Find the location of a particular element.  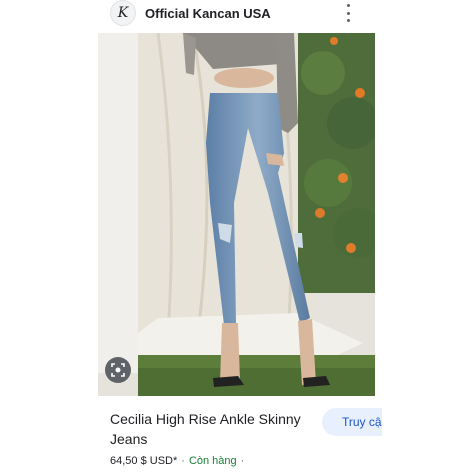

product-title-line2: Jeans is located at coordinates (129, 439).